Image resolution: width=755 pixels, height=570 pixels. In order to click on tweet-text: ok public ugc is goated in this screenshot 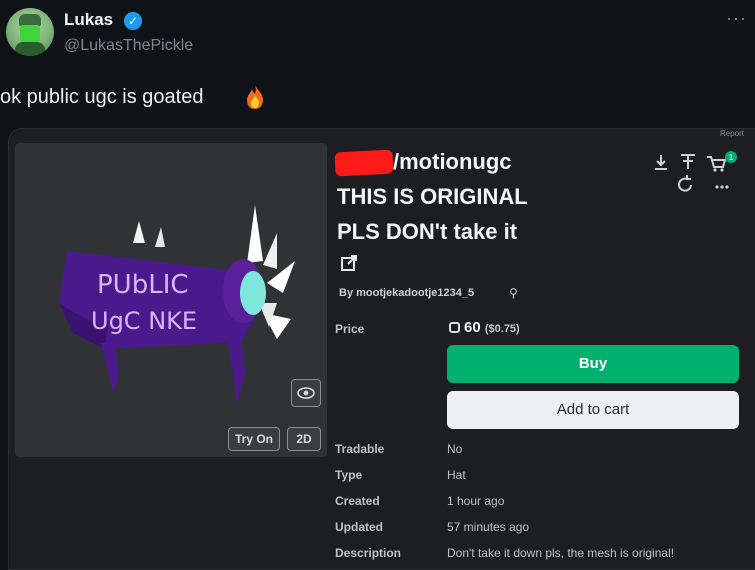, I will do `click(102, 97)`.